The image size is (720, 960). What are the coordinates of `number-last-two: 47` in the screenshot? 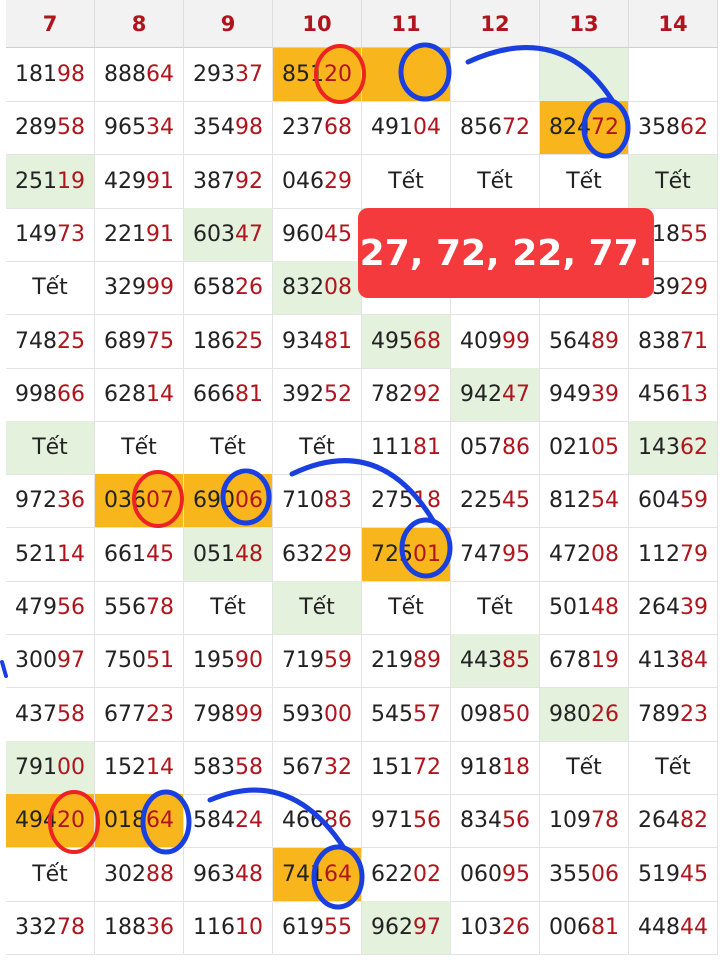 It's located at (516, 394).